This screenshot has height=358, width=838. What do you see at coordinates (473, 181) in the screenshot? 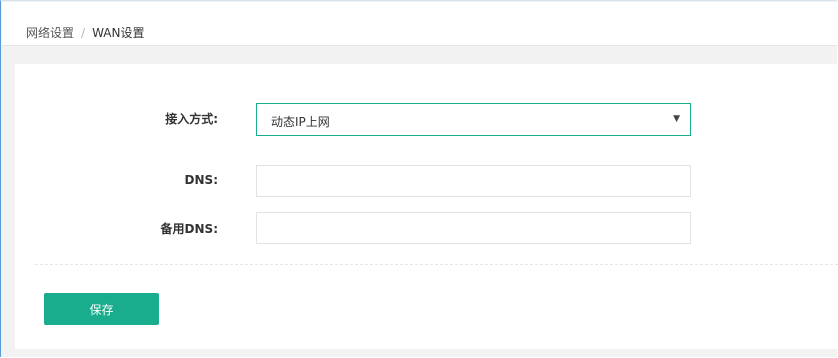
I see `dns-input` at bounding box center [473, 181].